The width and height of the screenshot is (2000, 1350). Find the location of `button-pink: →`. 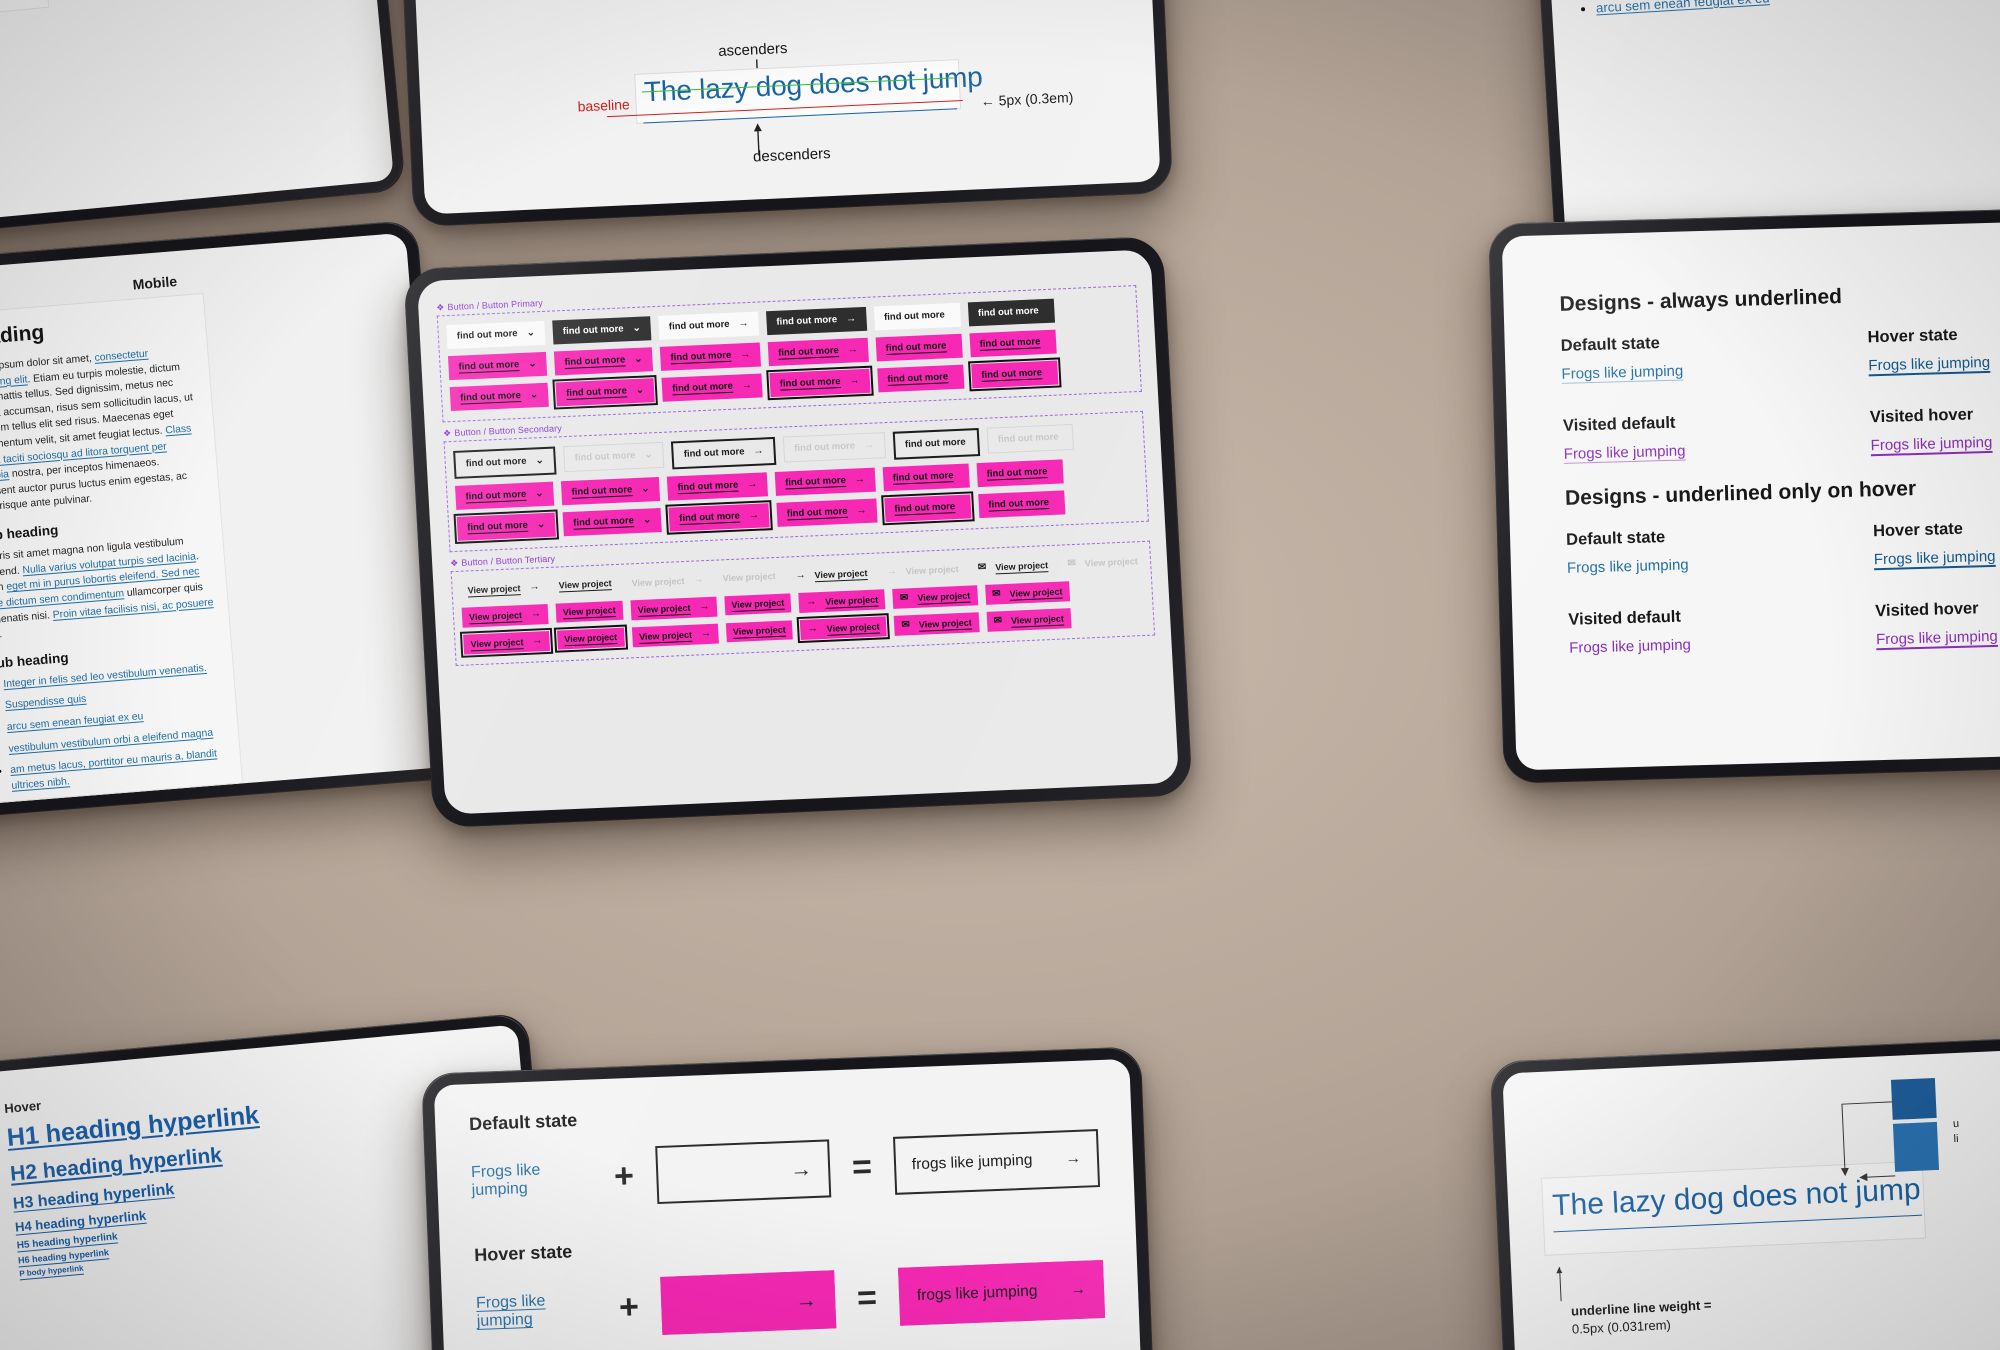

button-pink: → is located at coordinates (748, 1302).